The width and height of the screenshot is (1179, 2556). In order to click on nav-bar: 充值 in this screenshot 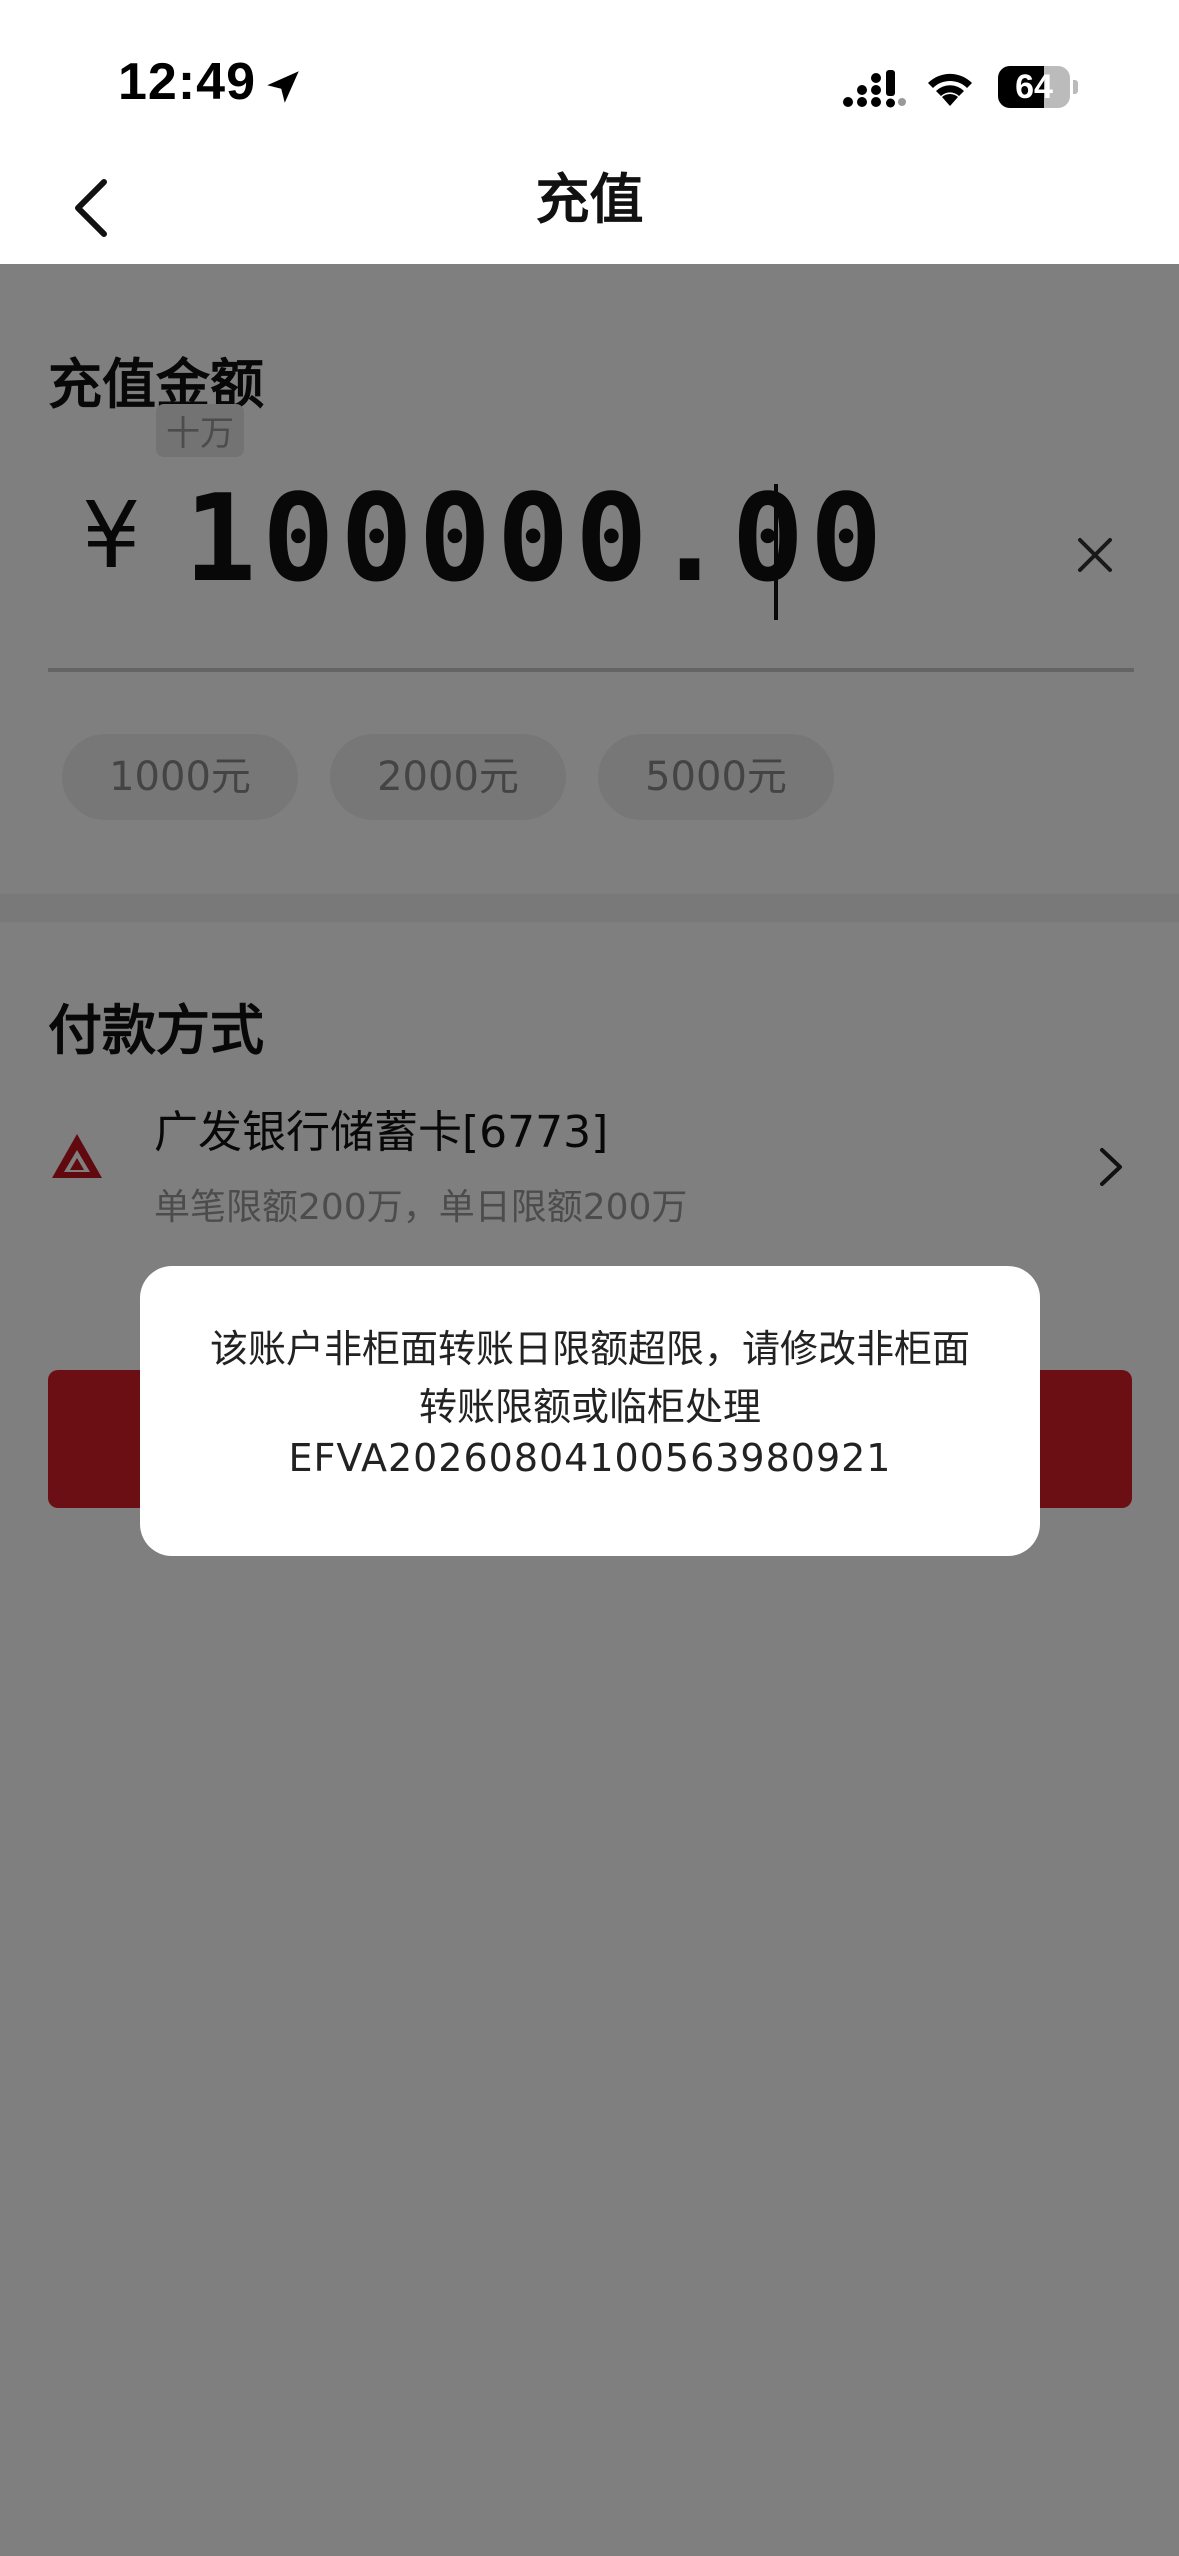, I will do `click(589, 207)`.